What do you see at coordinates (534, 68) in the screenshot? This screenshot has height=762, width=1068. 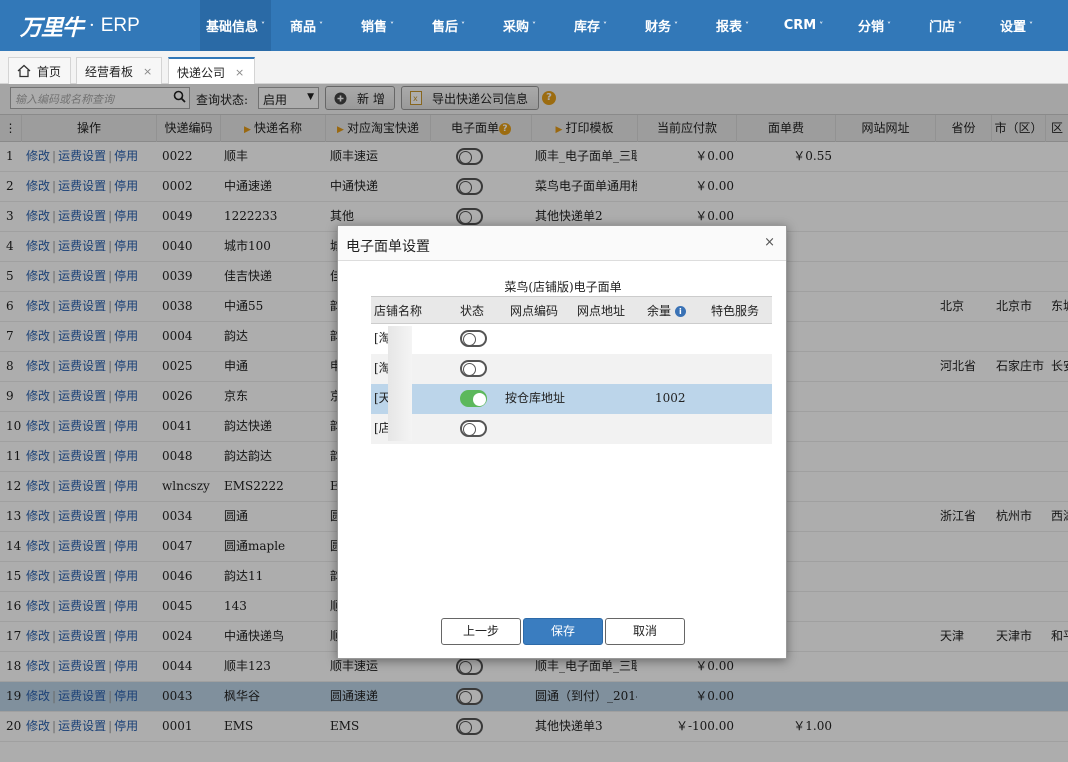 I see `tab-bar: 首页 经营看板 × 快递公司 ×` at bounding box center [534, 68].